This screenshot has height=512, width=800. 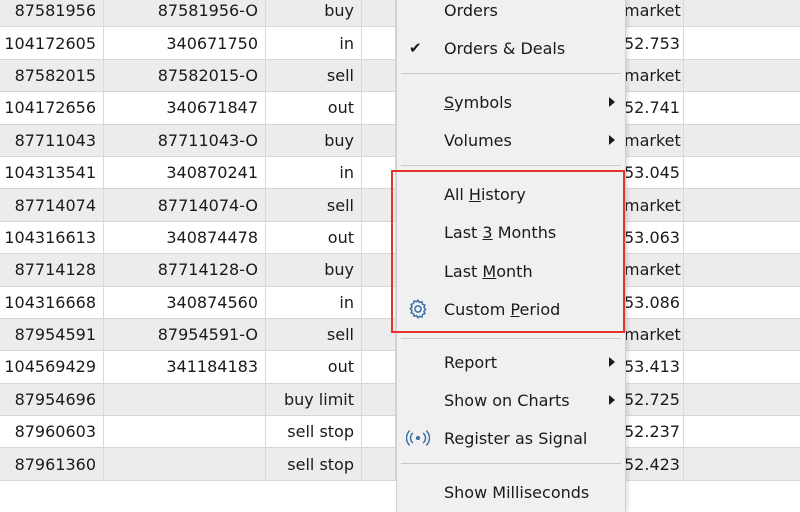 I want to click on cell-price: 53.045, so click(x=654, y=172).